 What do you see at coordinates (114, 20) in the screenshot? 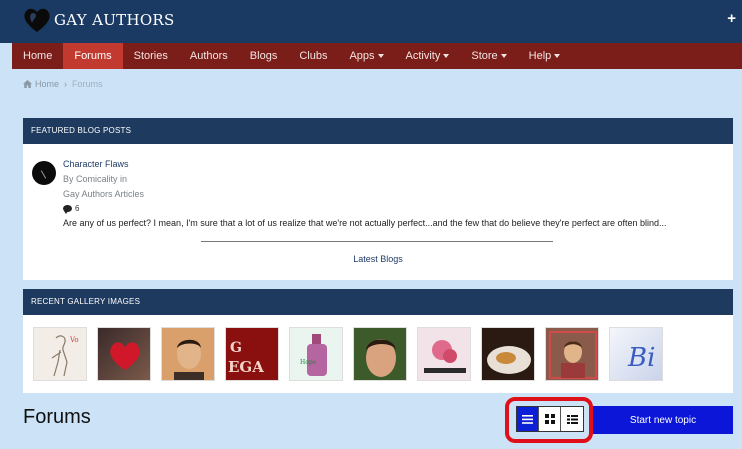
I see `logo-text: GAY AUTHORS` at bounding box center [114, 20].